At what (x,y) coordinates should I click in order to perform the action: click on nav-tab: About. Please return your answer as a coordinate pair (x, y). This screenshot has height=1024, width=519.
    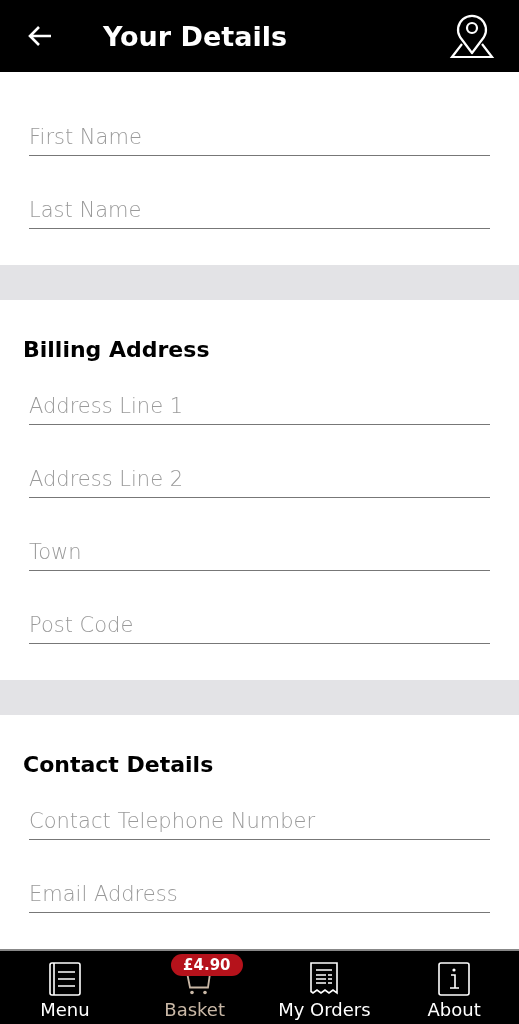
    Looking at the image, I should click on (454, 987).